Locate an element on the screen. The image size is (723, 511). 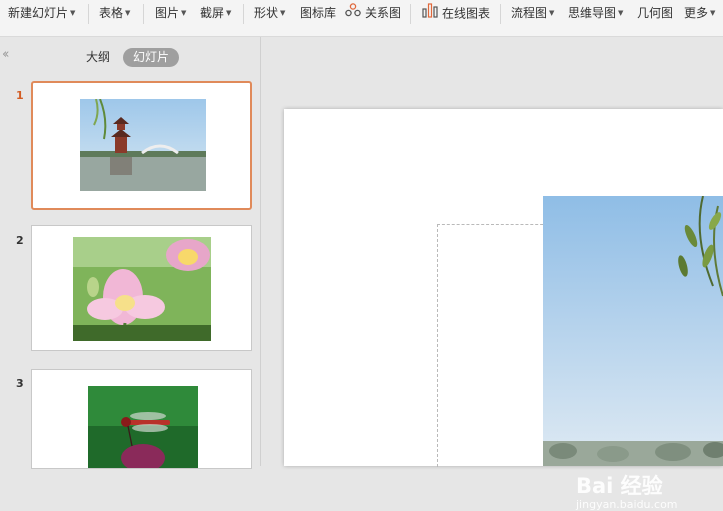
lotus-flower-photo is located at coordinates (142, 289).